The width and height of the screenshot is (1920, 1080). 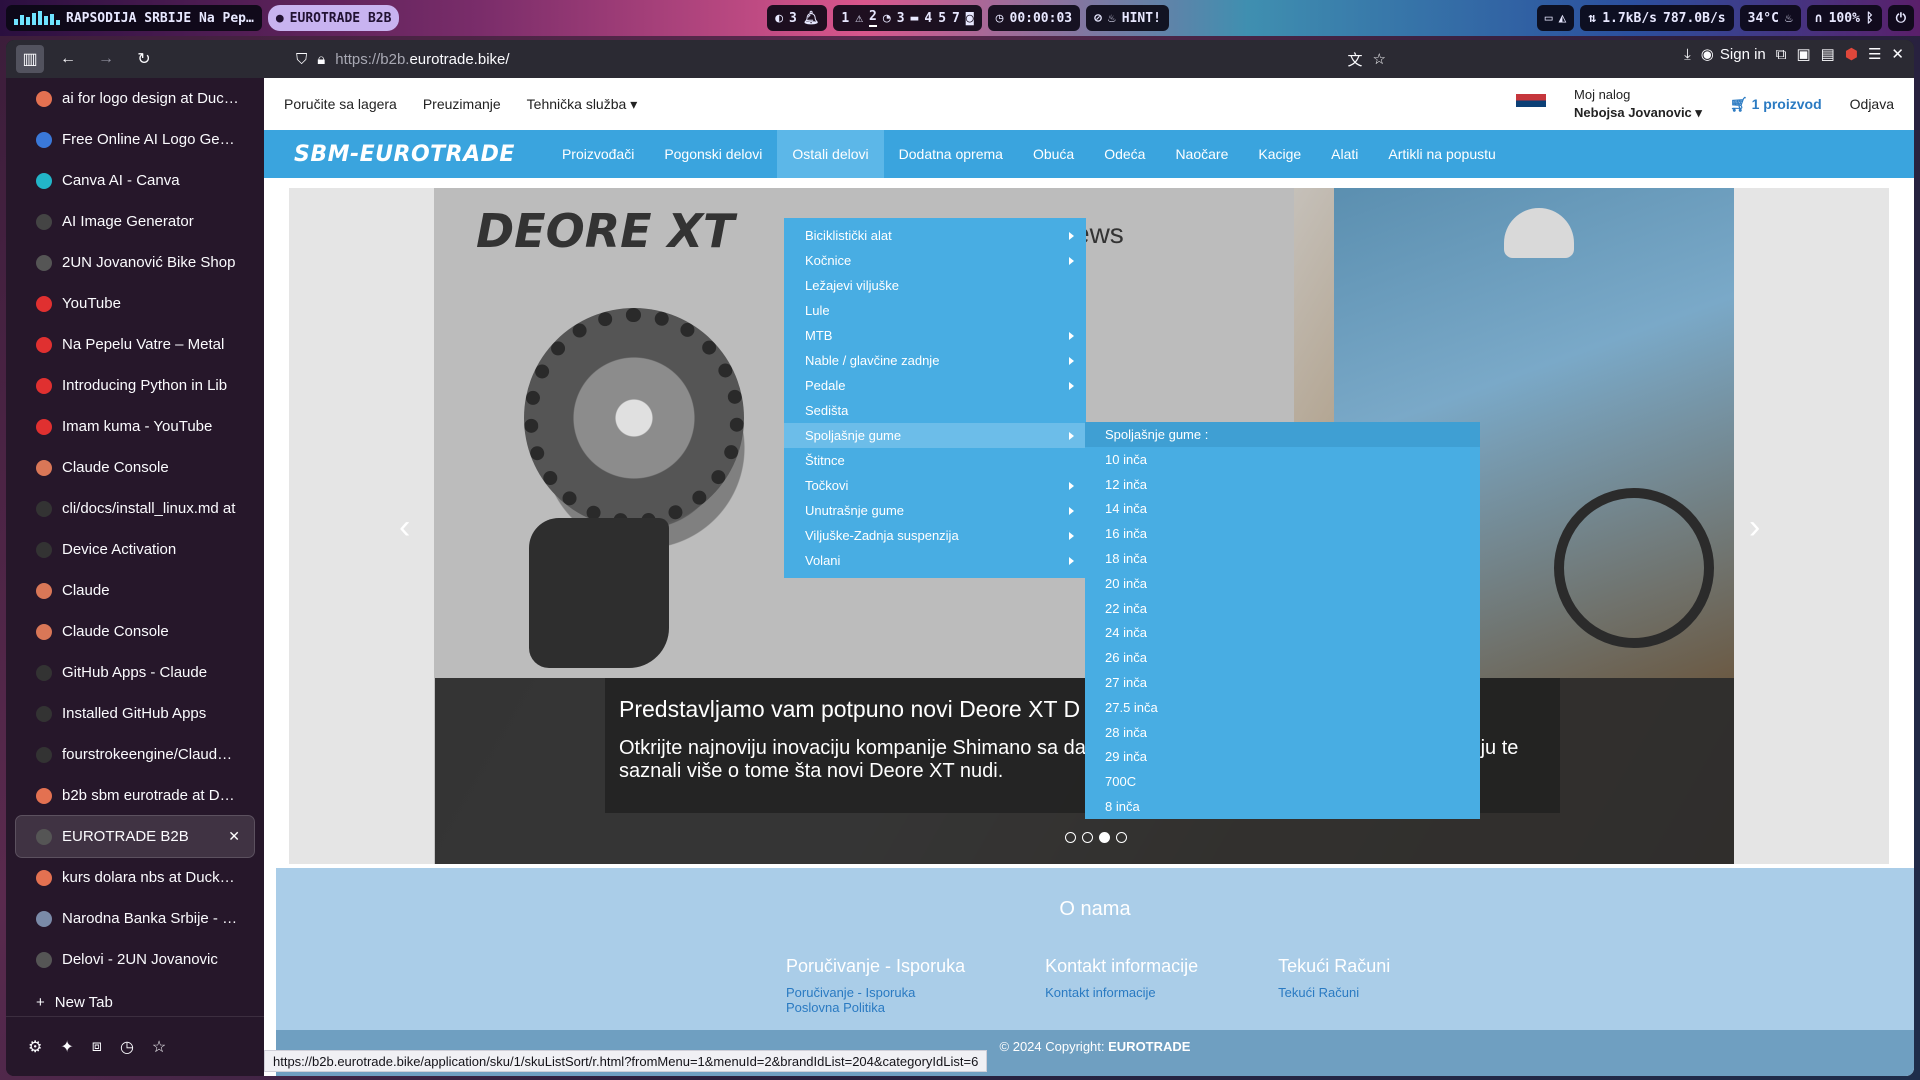 I want to click on workspace-2: 2, so click(x=873, y=18).